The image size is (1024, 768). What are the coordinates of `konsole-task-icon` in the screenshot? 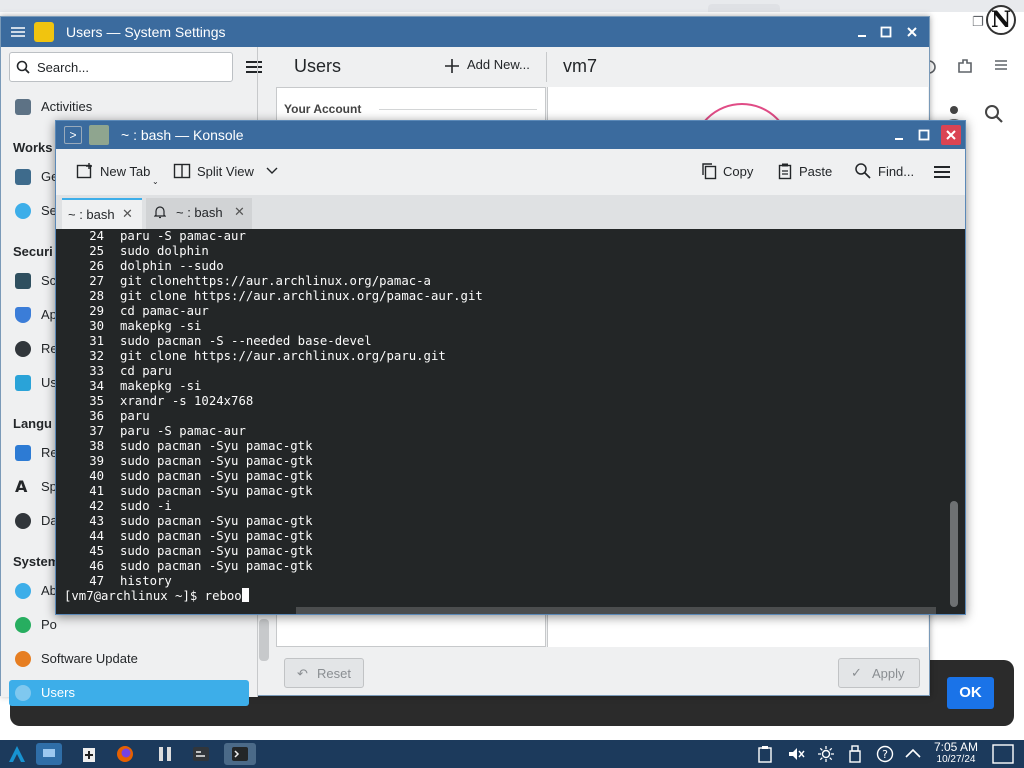 It's located at (240, 754).